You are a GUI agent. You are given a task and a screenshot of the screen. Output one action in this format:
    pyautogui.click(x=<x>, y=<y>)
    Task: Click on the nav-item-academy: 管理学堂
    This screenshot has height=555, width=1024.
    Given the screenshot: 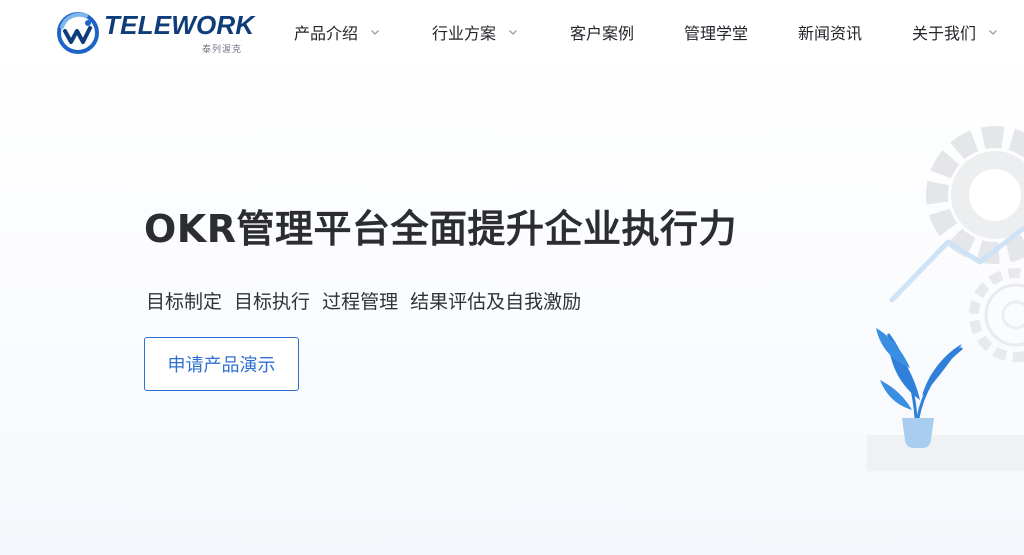 What is the action you would take?
    pyautogui.click(x=716, y=32)
    